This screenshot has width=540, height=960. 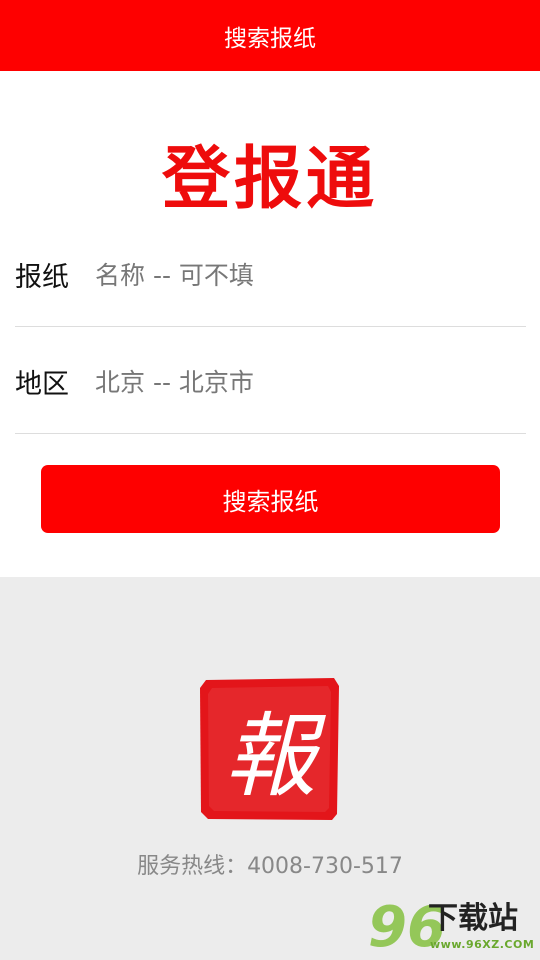 What do you see at coordinates (42, 384) in the screenshot?
I see `region-label: 地区` at bounding box center [42, 384].